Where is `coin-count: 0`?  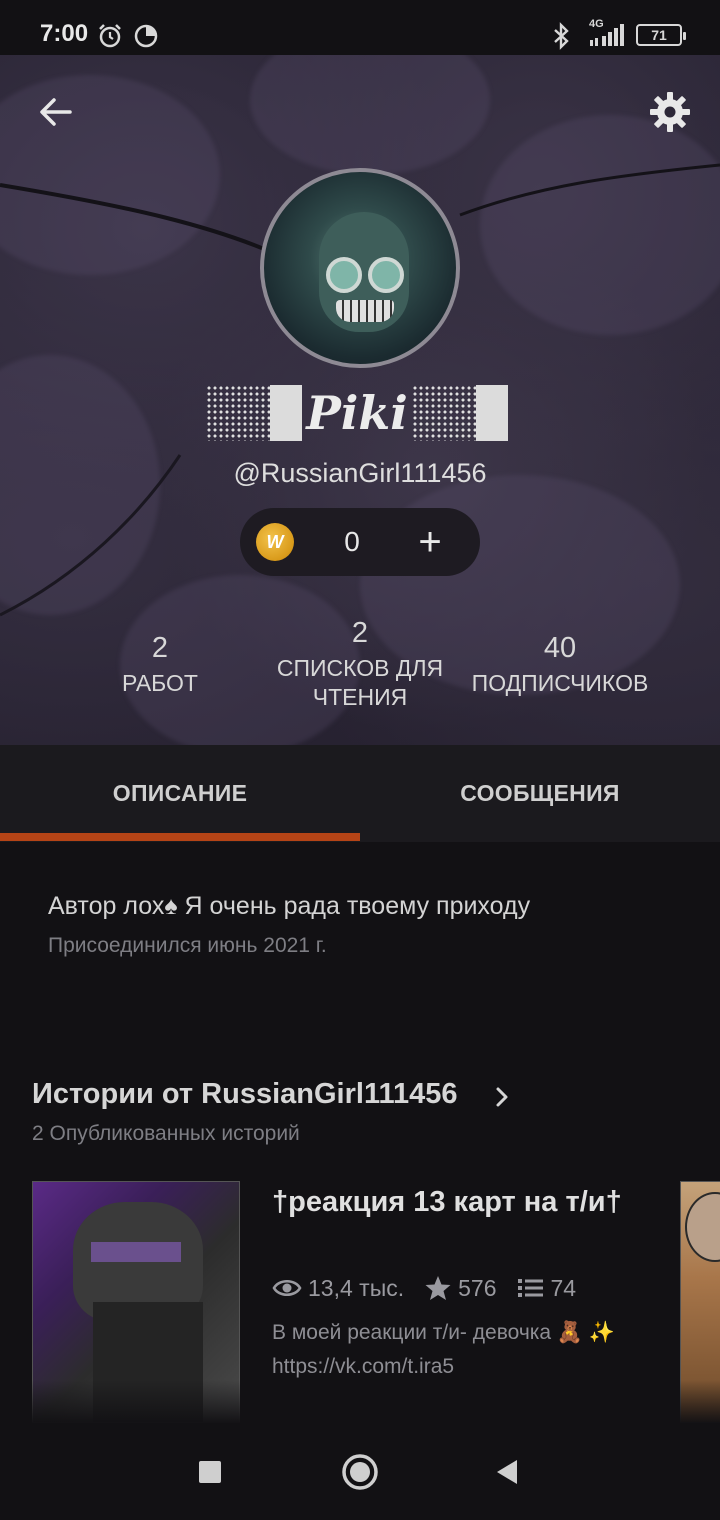
coin-count: 0 is located at coordinates (352, 541).